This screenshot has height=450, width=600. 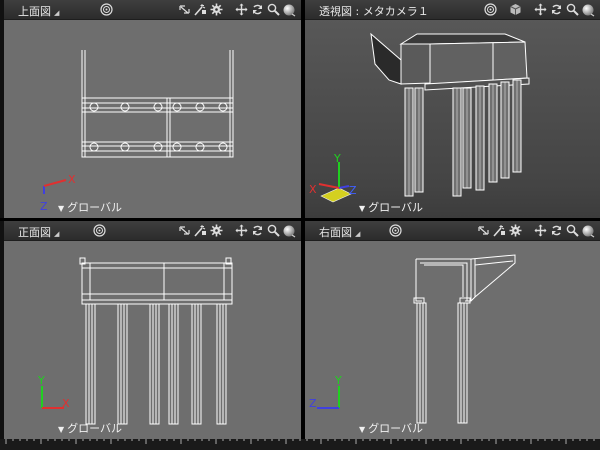 What do you see at coordinates (300, 219) in the screenshot?
I see `horizontal-splitter` at bounding box center [300, 219].